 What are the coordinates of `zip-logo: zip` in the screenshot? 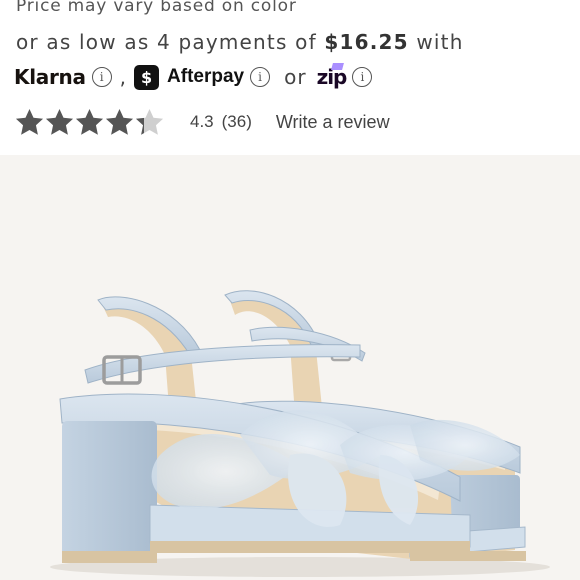 It's located at (332, 76).